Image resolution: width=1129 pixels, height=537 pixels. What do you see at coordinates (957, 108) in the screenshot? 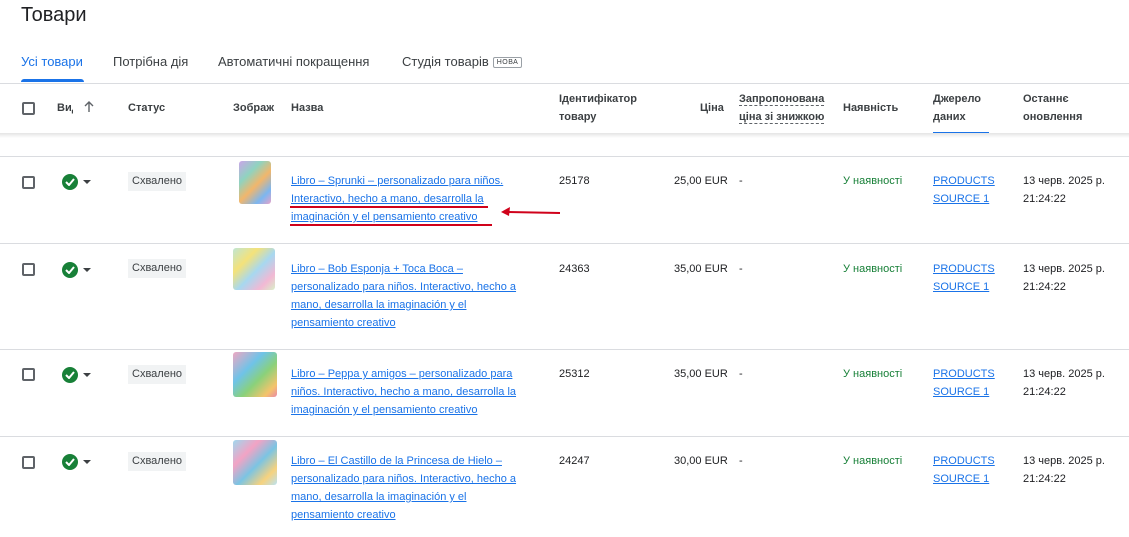
I see `header-source: Джерело даних` at bounding box center [957, 108].